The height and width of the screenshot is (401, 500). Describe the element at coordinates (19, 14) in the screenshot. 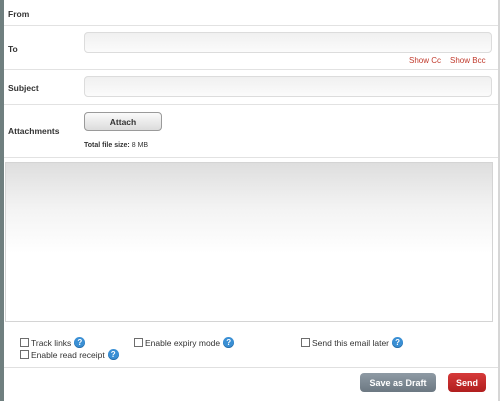

I see `from-label: From` at that location.